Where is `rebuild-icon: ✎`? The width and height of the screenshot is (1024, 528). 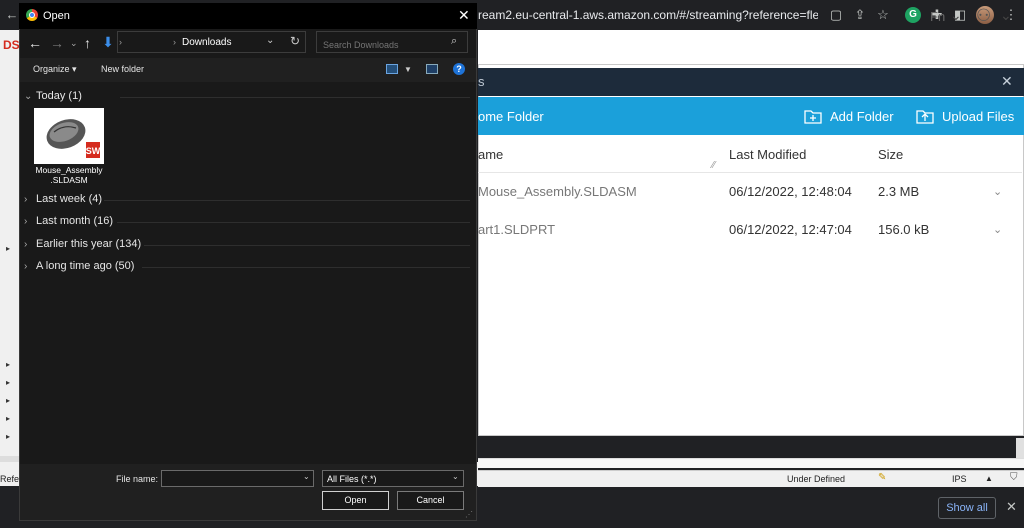 rebuild-icon: ✎ is located at coordinates (882, 477).